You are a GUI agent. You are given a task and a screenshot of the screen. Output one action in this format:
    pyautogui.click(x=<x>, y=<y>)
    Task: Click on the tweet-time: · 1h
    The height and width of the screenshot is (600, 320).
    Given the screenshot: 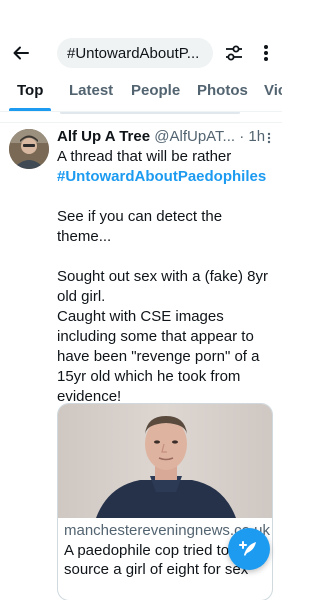 What is the action you would take?
    pyautogui.click(x=252, y=136)
    